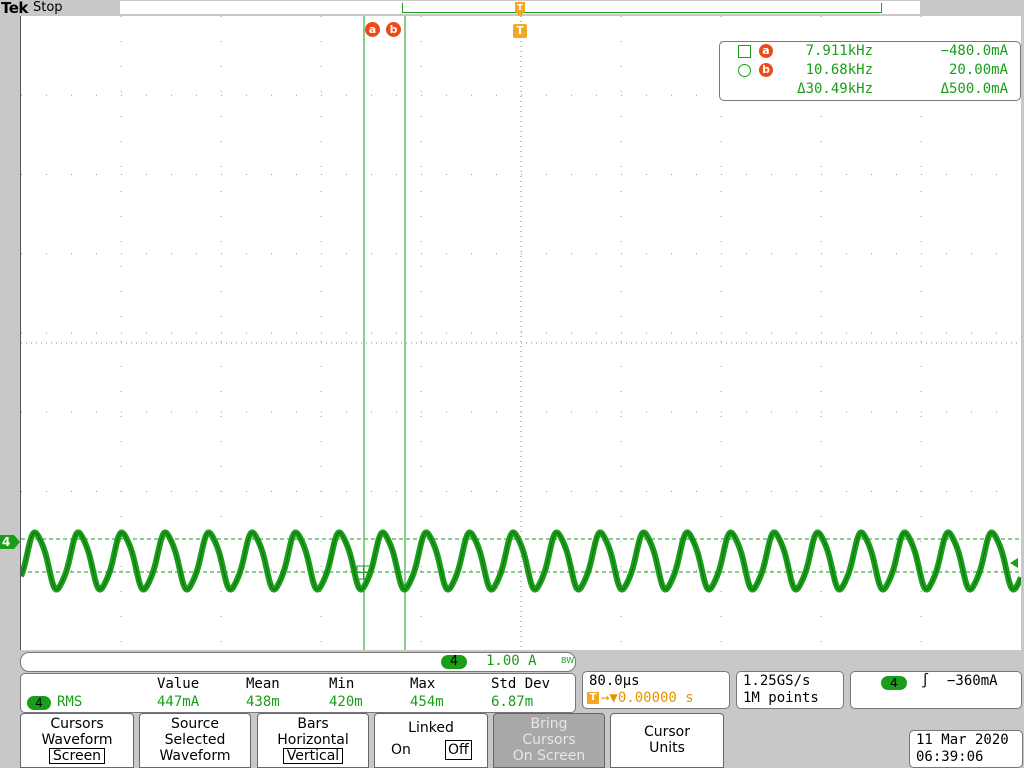  Describe the element at coordinates (70, 702) in the screenshot. I see `meas-name: RMS` at that location.